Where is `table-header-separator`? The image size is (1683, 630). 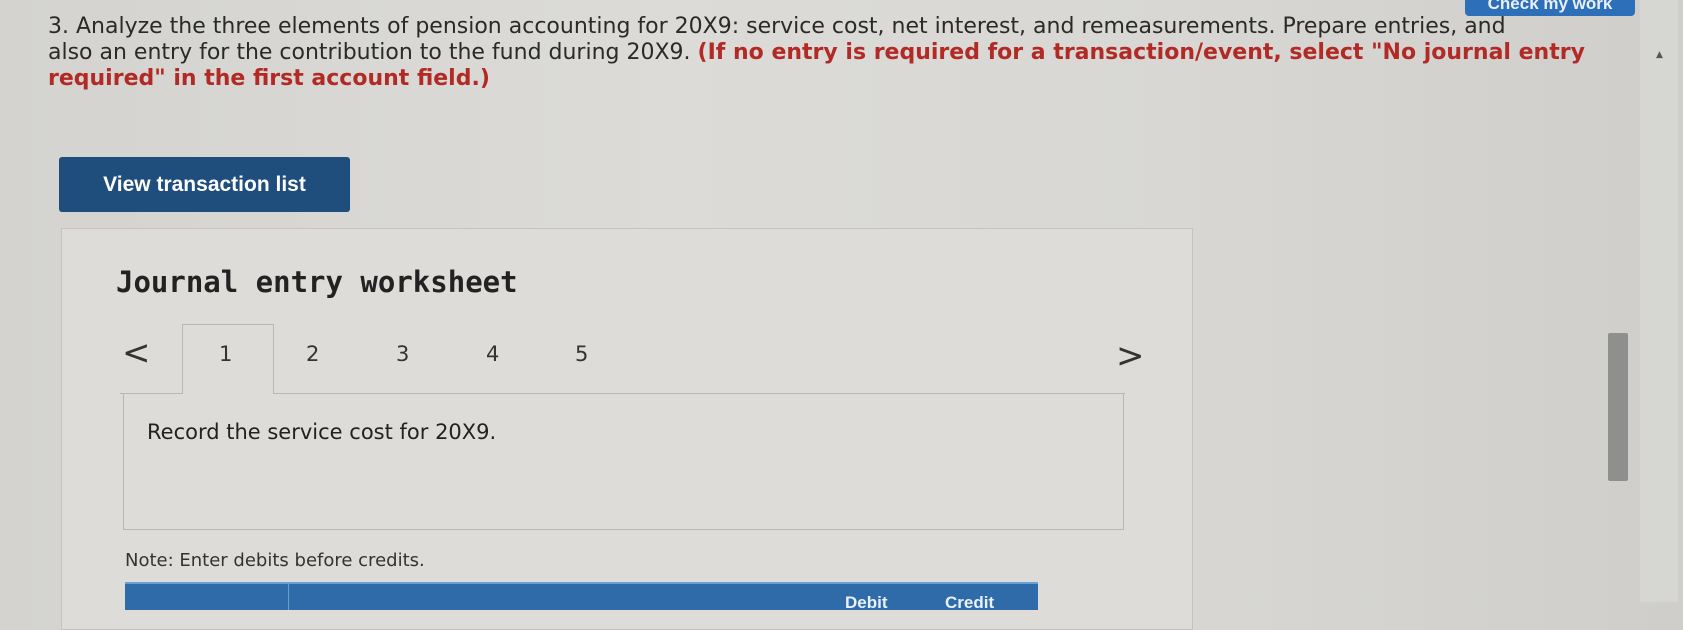
table-header-separator is located at coordinates (288, 597).